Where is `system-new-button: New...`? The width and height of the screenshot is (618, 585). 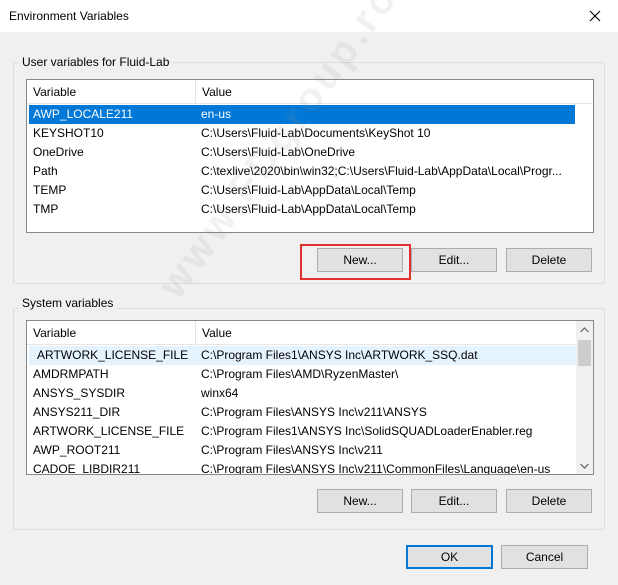
system-new-button: New... is located at coordinates (360, 501).